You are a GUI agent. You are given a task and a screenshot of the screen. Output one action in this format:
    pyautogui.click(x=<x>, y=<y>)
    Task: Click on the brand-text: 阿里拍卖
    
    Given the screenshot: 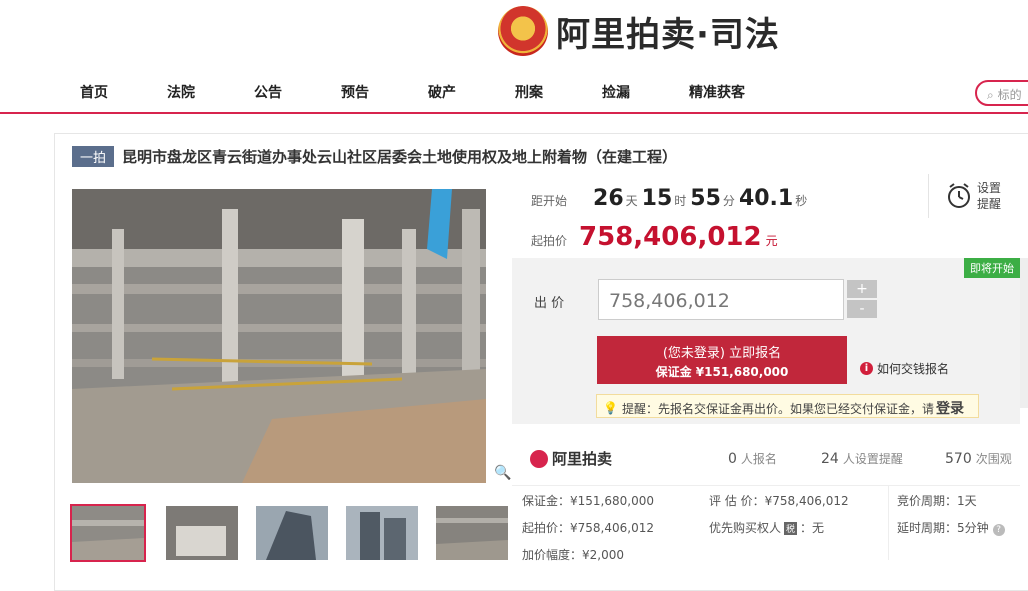 What is the action you would take?
    pyautogui.click(x=582, y=459)
    